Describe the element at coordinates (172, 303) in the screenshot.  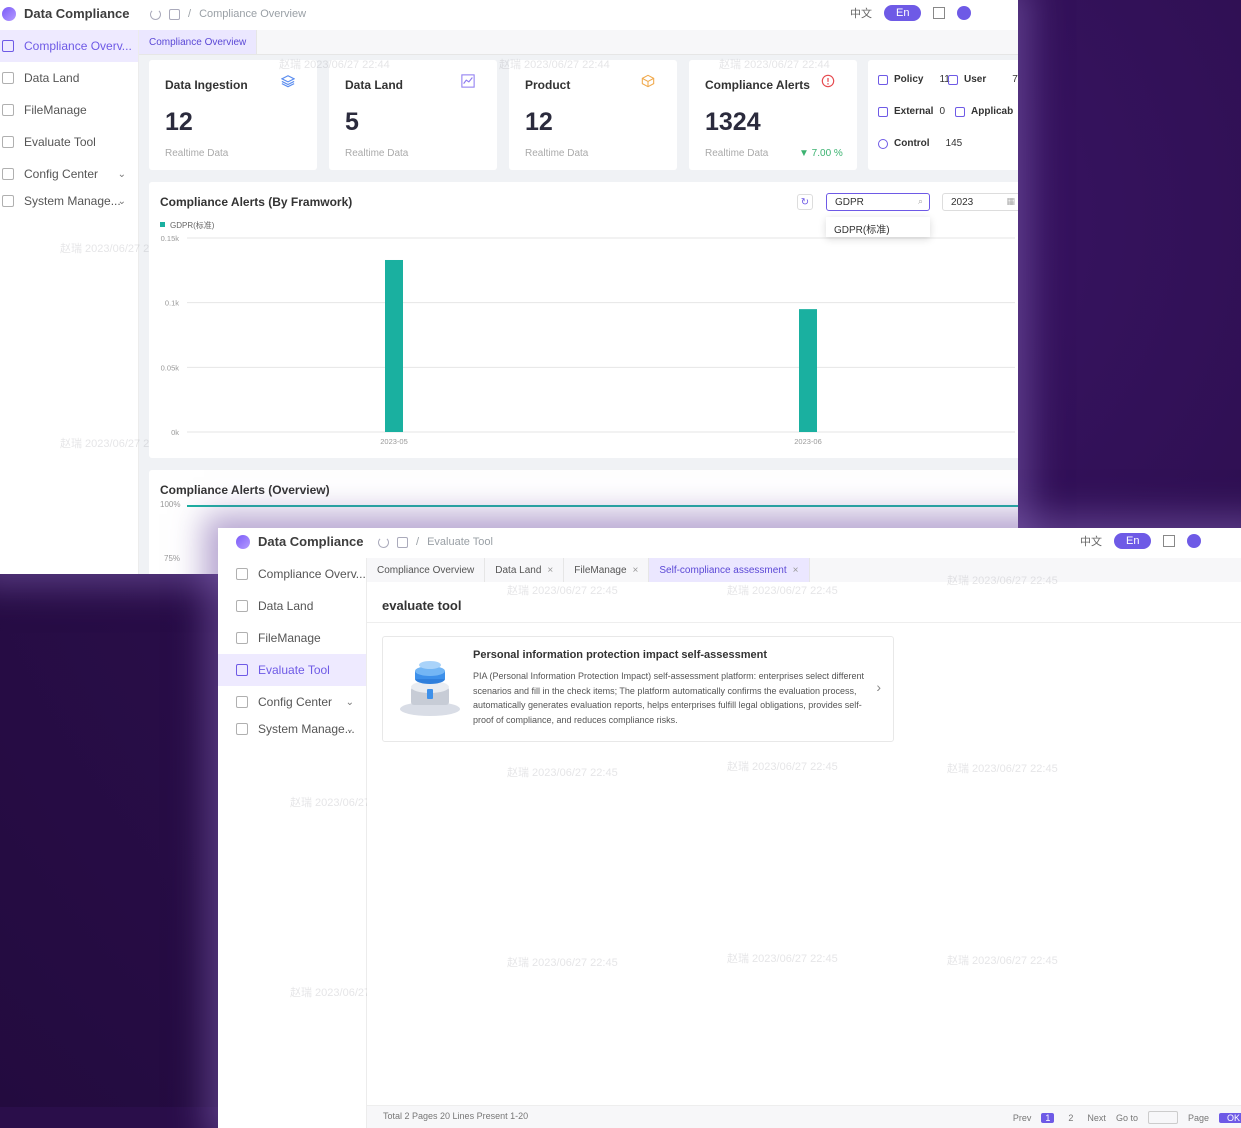
I see `y-tick-label: 0.1k` at that location.